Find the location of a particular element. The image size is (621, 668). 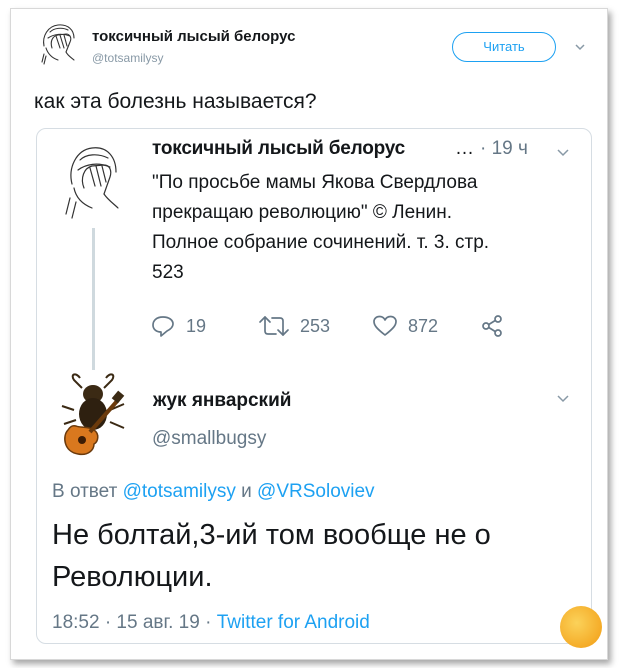

tweet-source-link: Twitter for Android is located at coordinates (293, 622).